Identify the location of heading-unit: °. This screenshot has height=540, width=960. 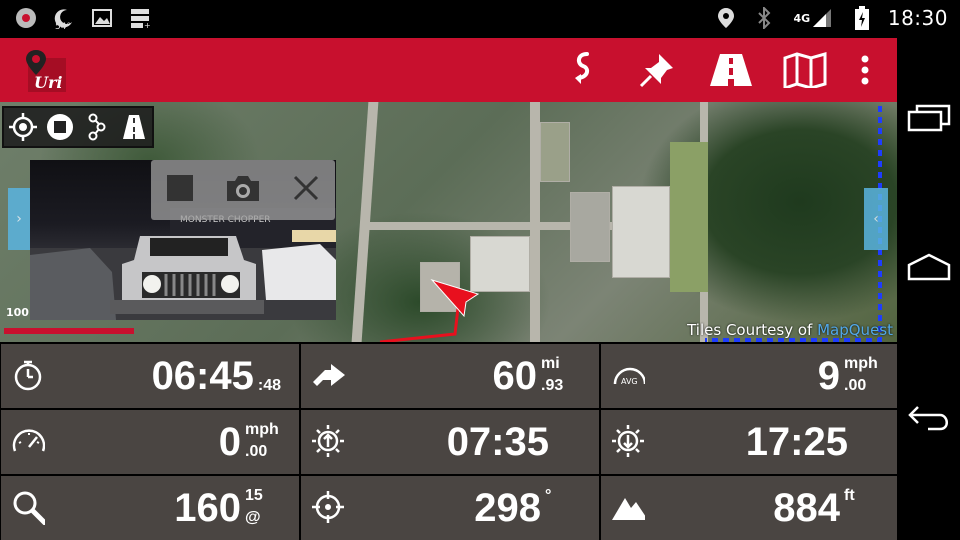
(548, 495).